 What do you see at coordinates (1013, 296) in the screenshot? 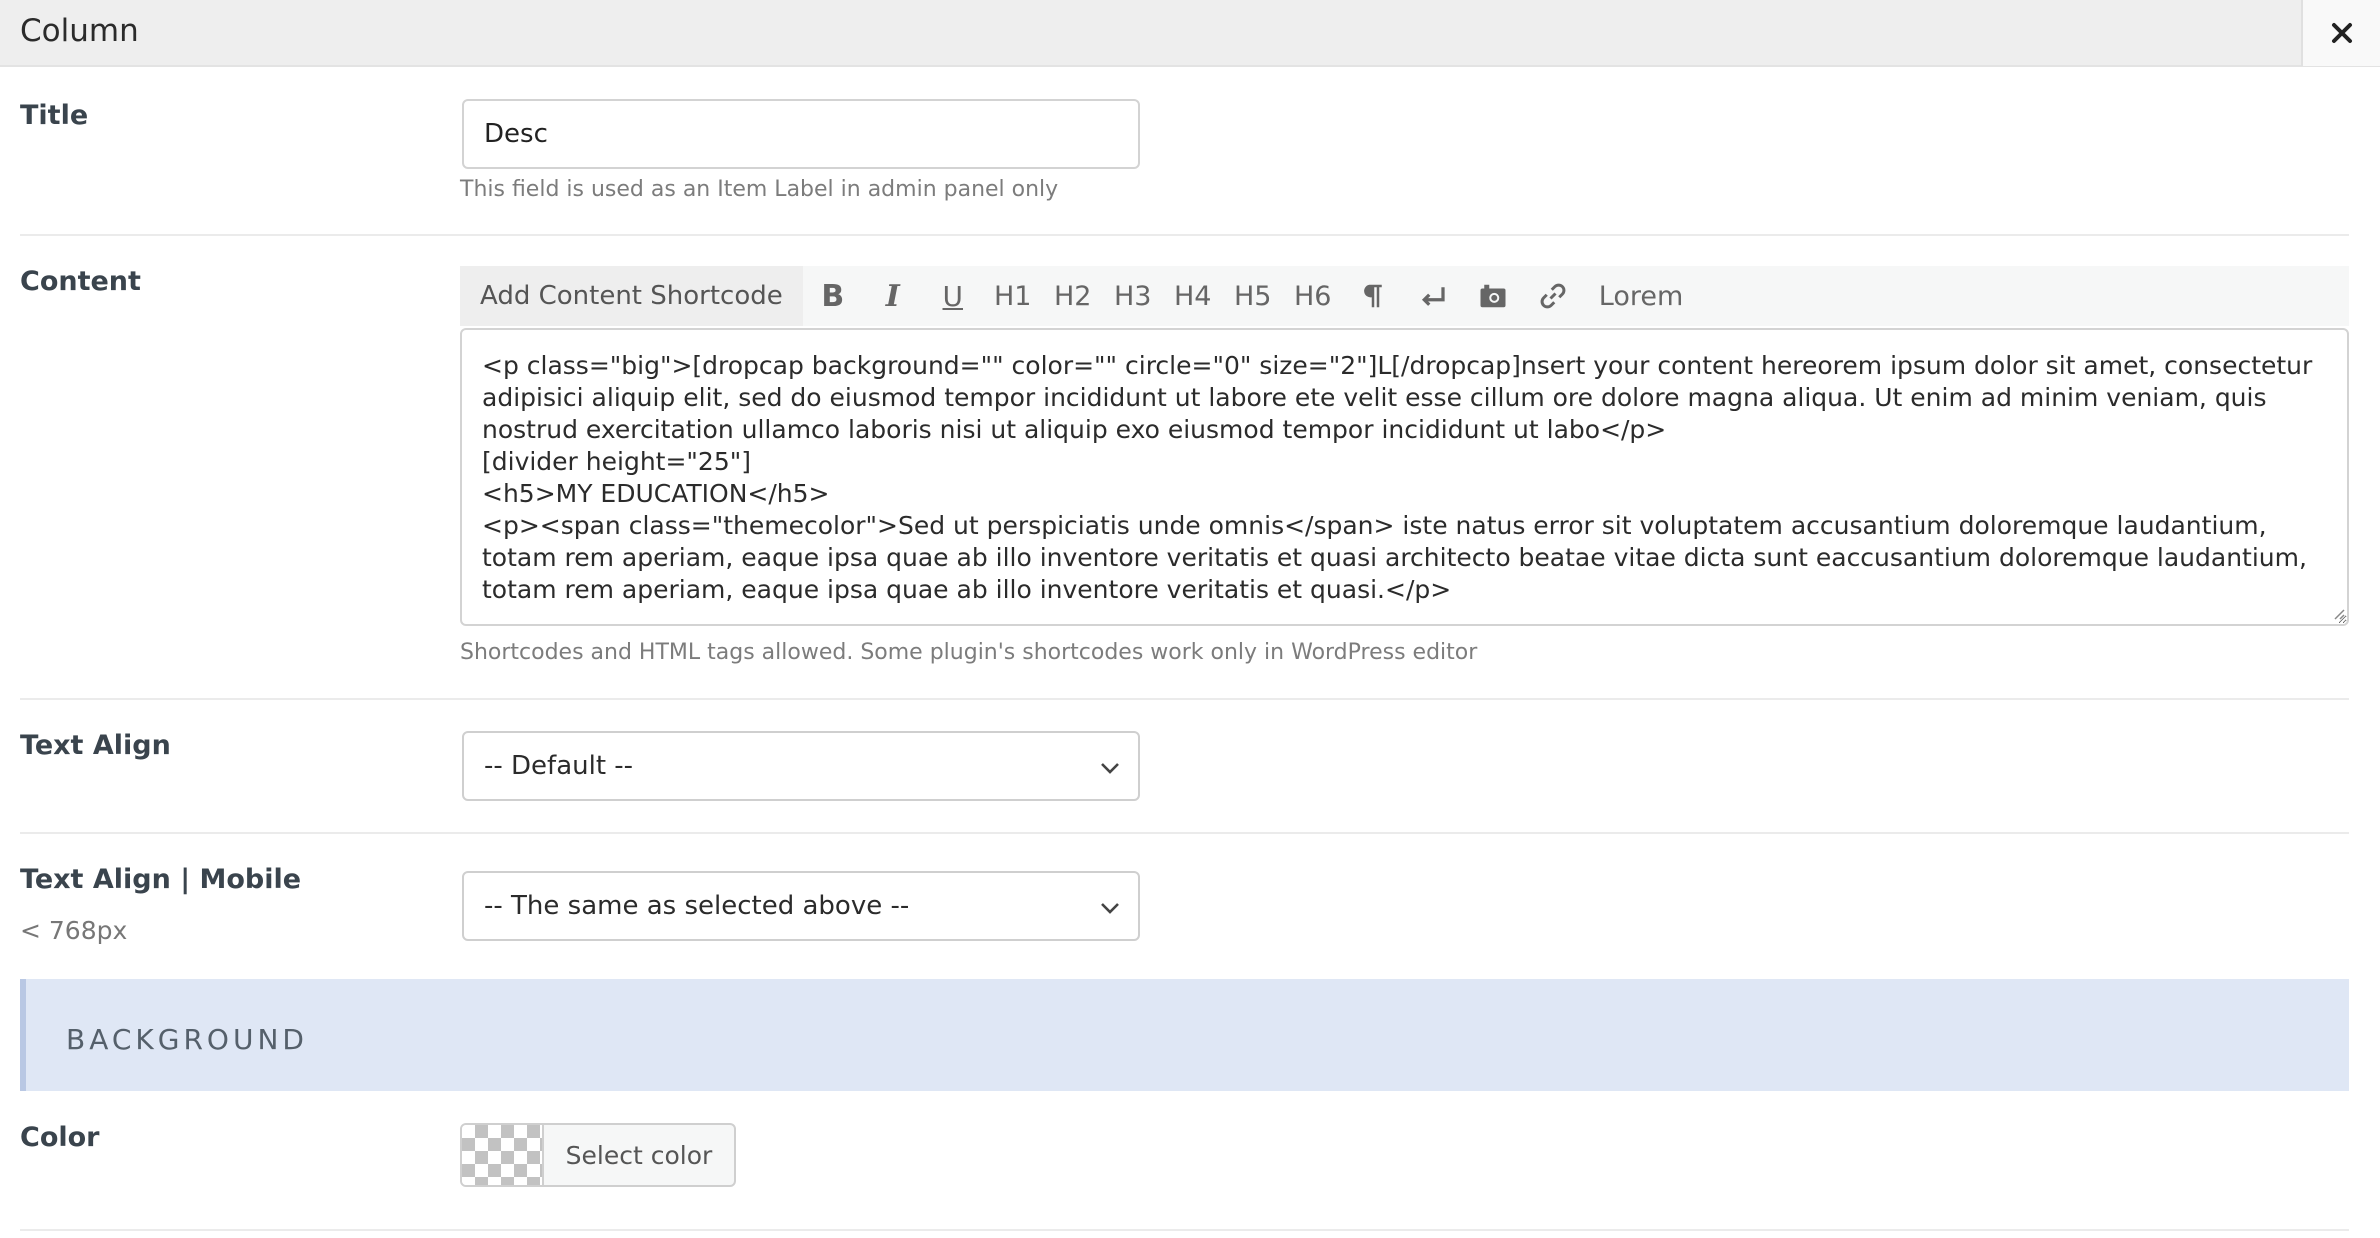
I see `h1-button: H1` at bounding box center [1013, 296].